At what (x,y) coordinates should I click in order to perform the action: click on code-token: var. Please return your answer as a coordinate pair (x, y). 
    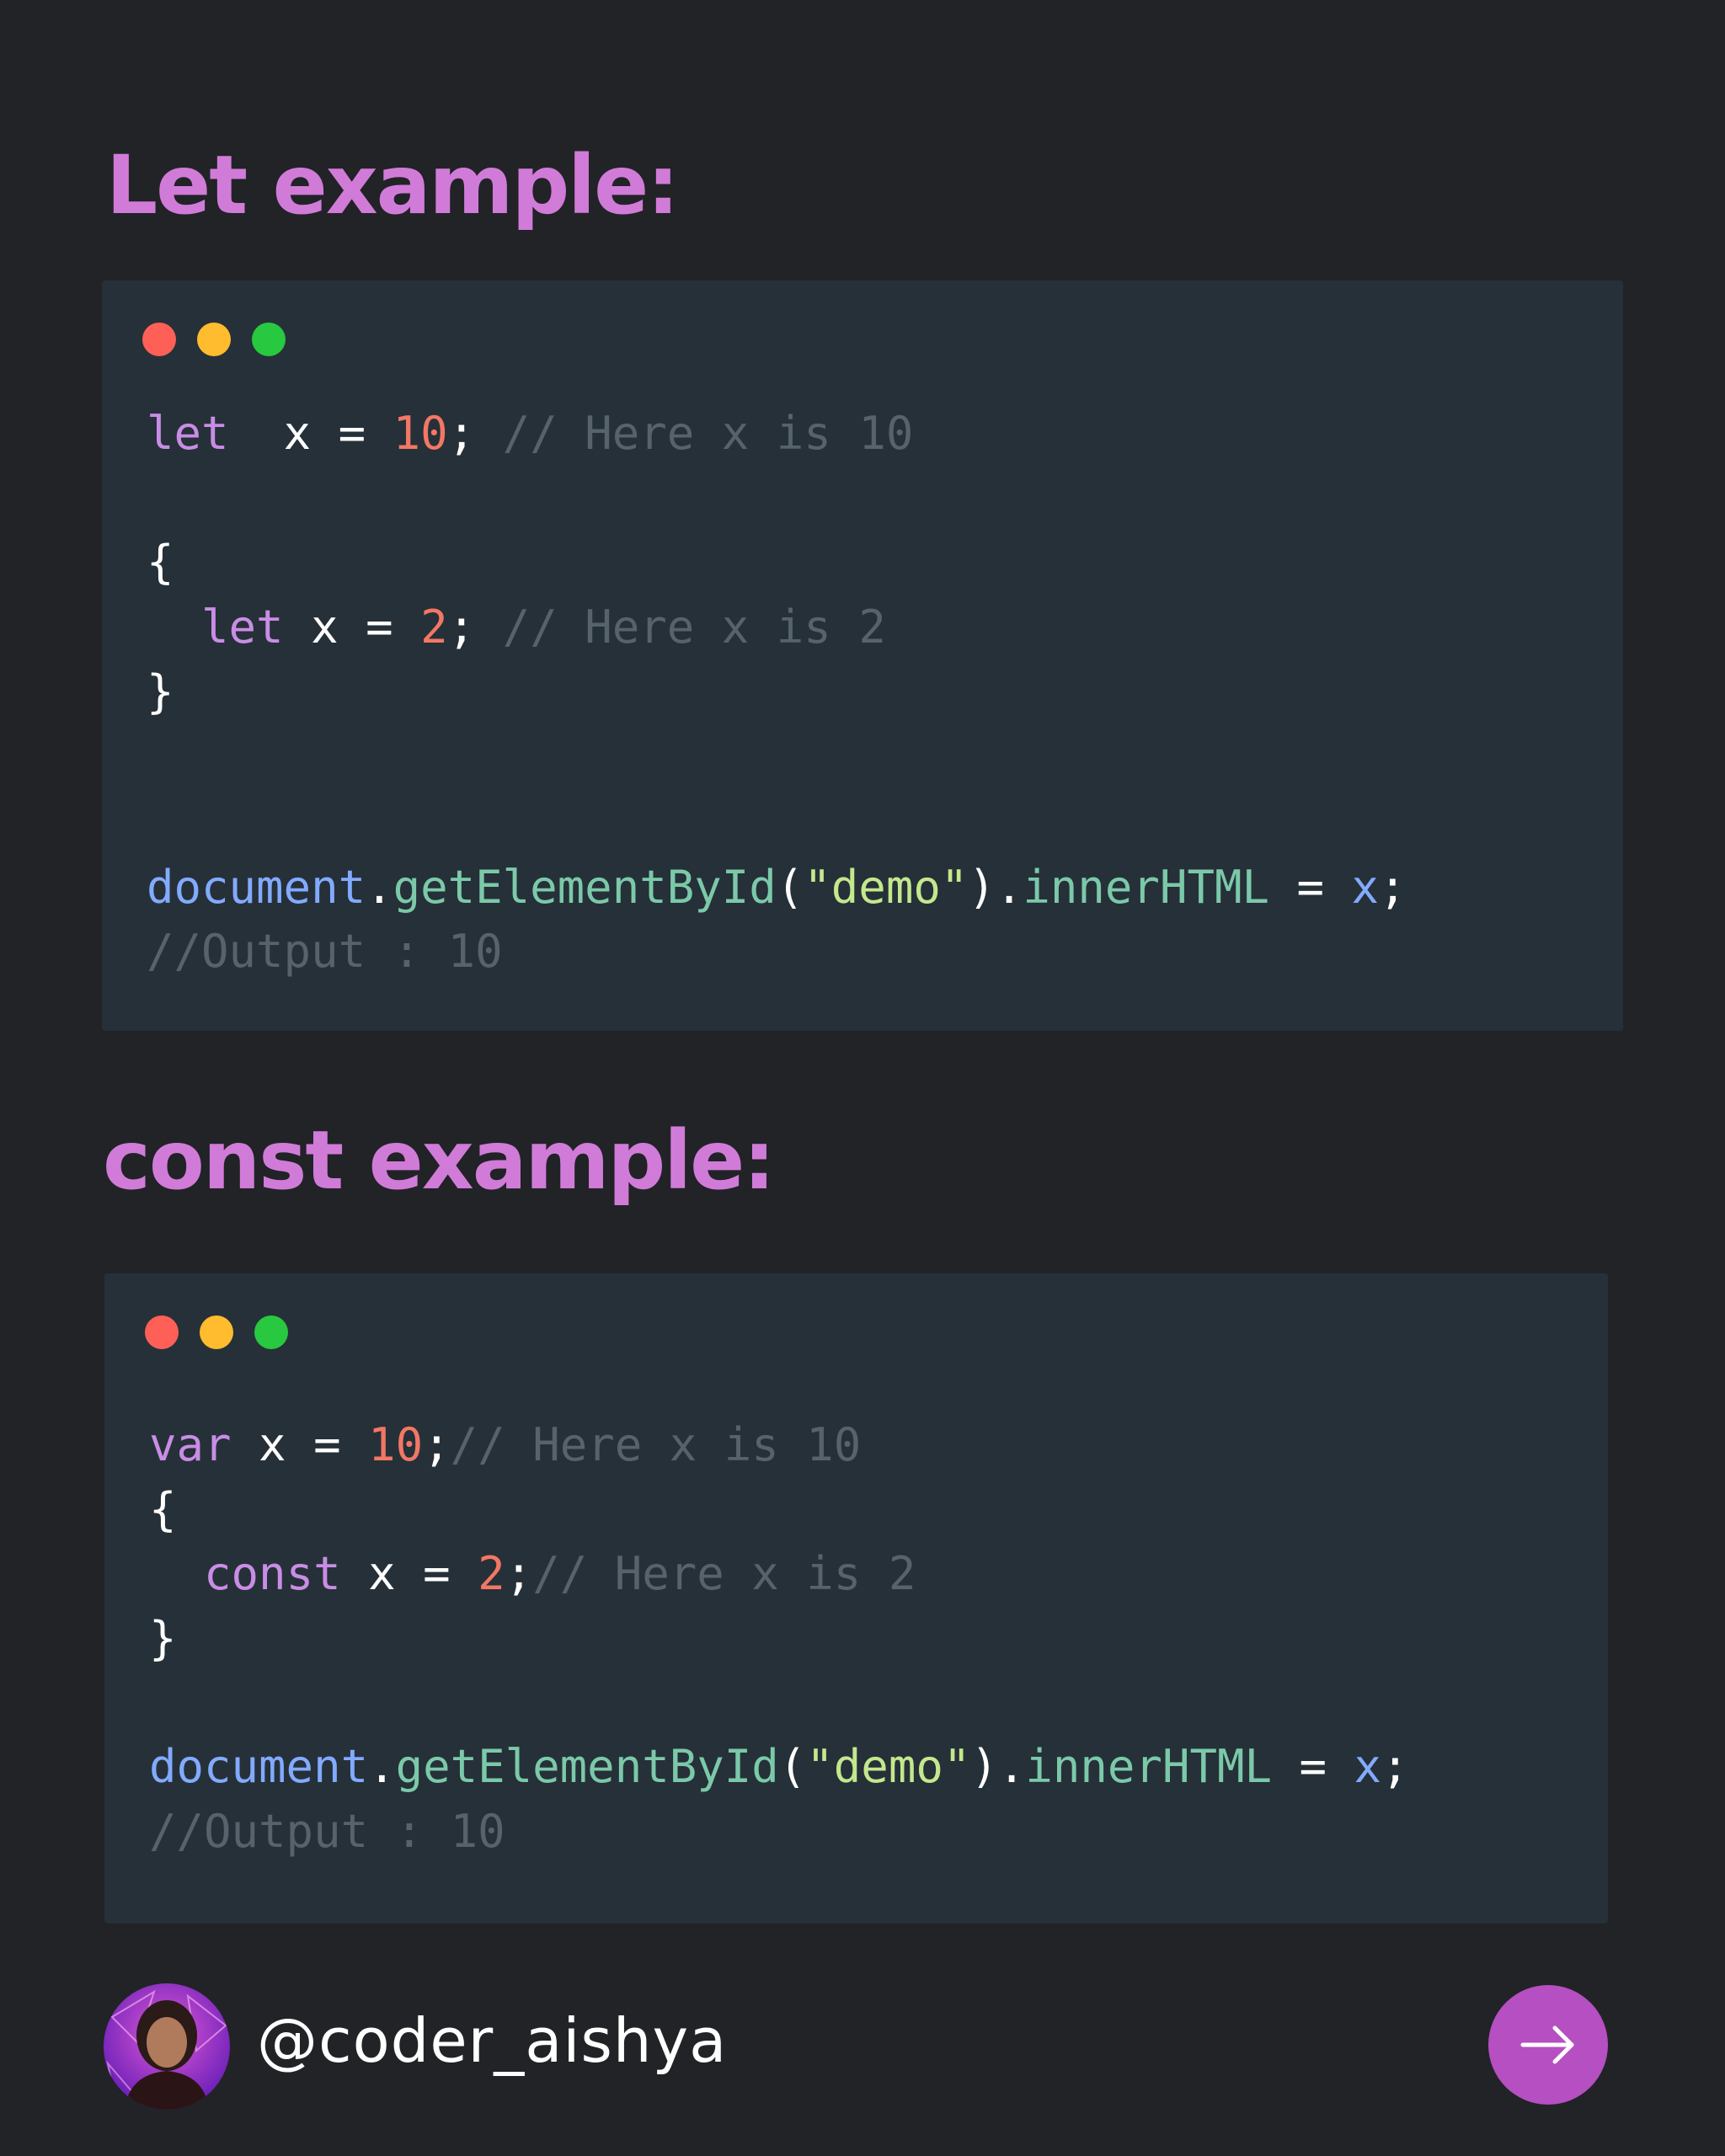
    Looking at the image, I should click on (190, 1444).